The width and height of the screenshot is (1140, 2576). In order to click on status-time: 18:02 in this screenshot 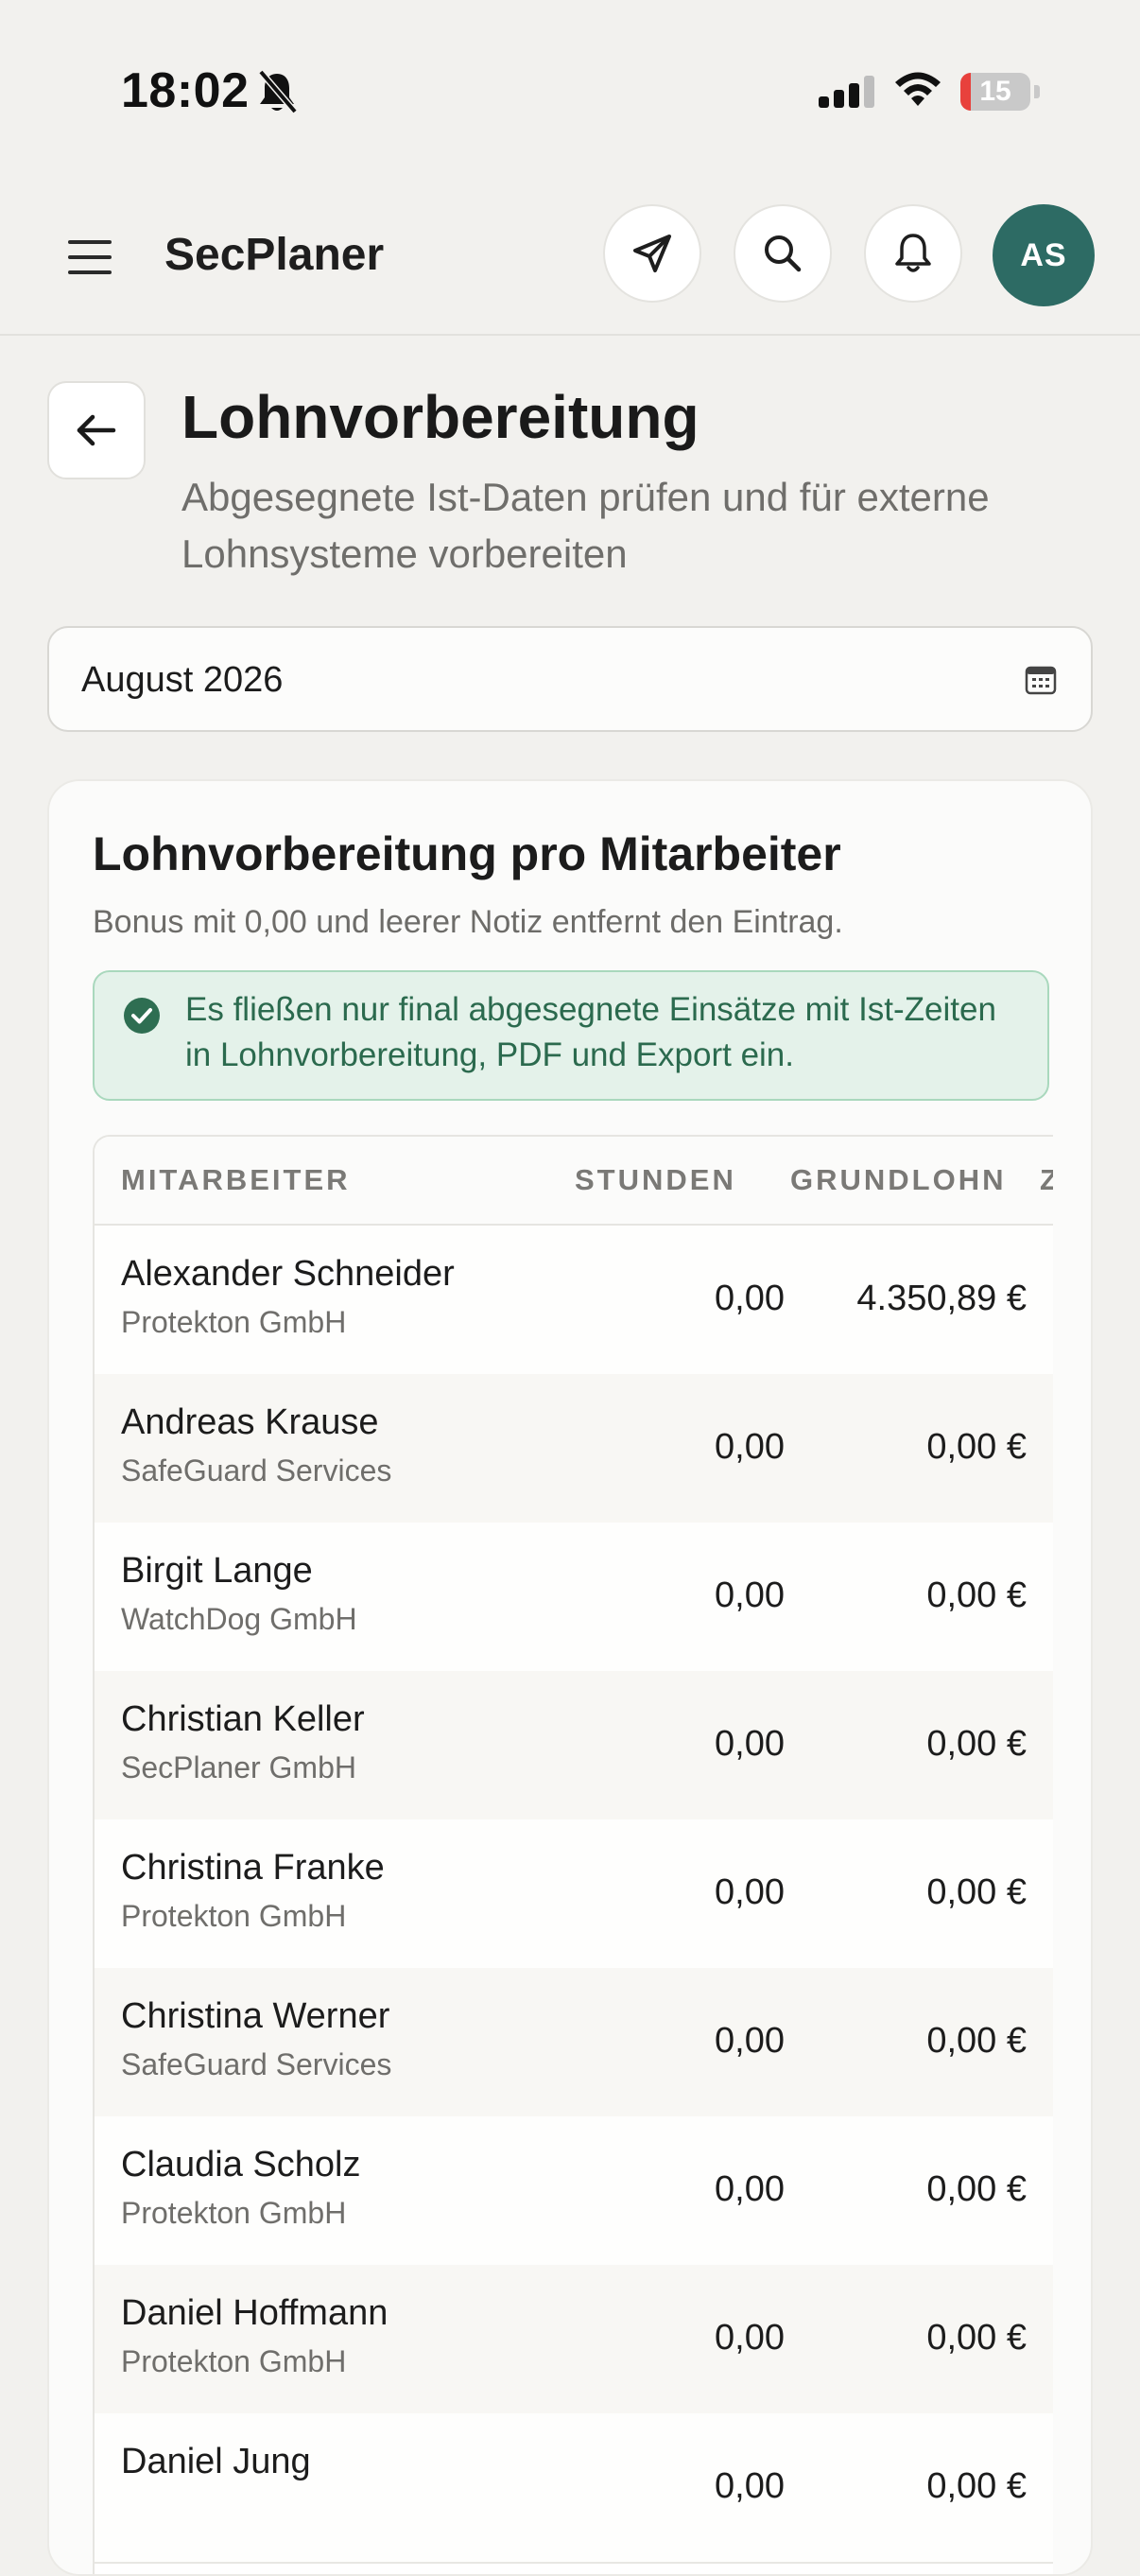, I will do `click(185, 90)`.